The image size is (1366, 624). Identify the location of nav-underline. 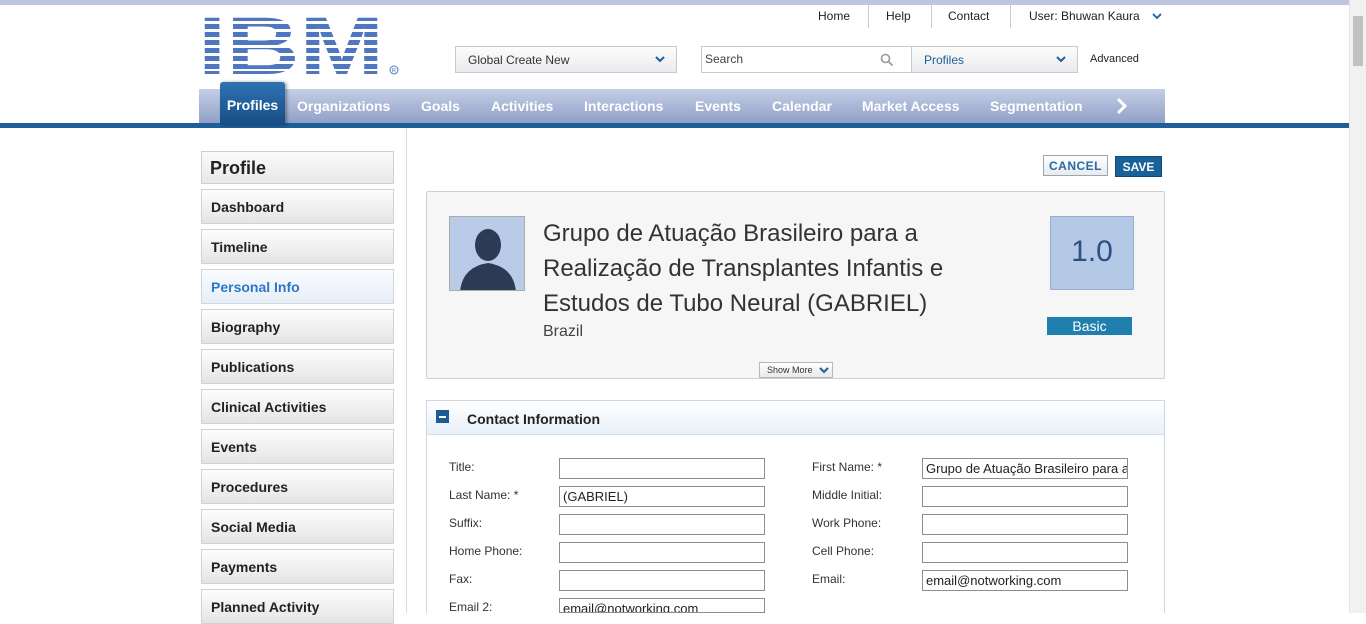
(674, 125).